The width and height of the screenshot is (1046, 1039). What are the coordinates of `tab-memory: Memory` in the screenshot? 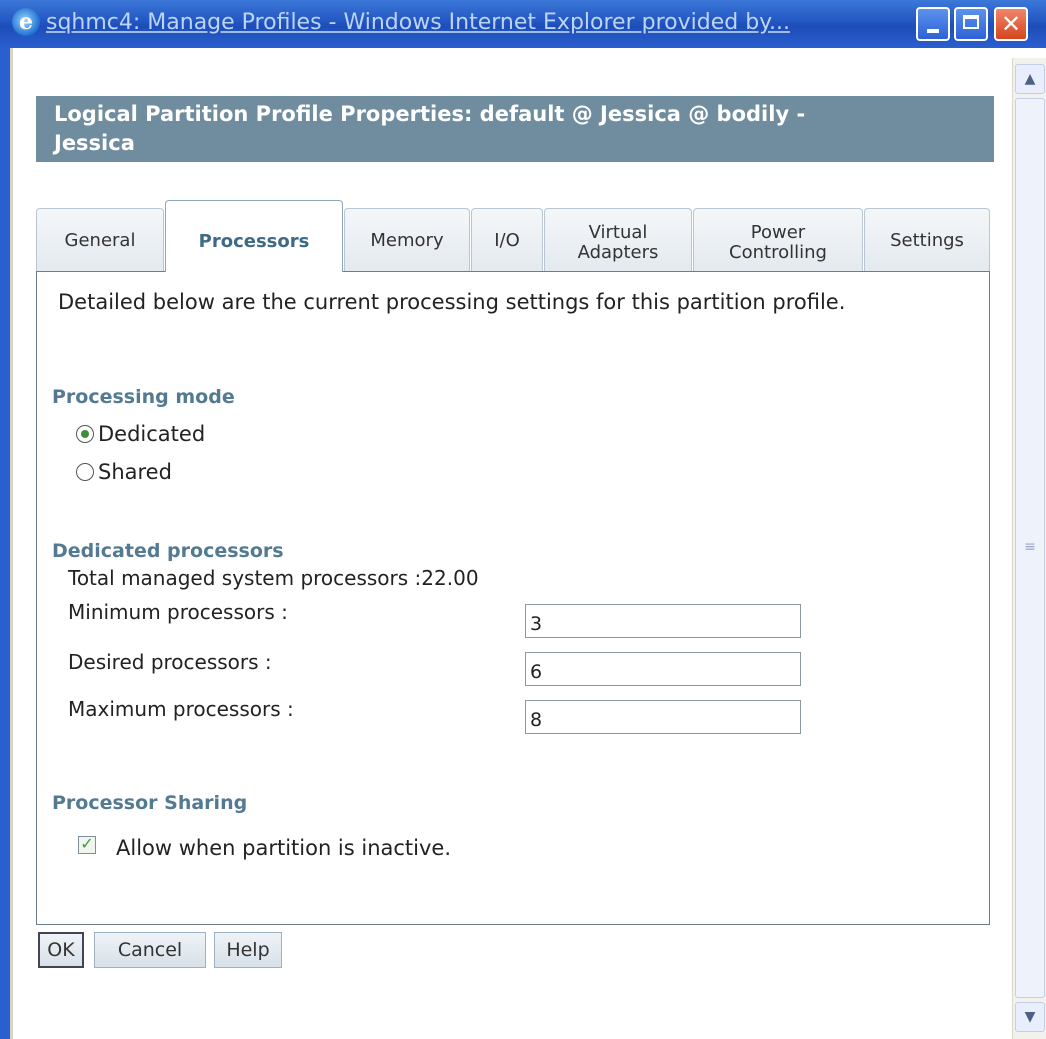 It's located at (407, 240).